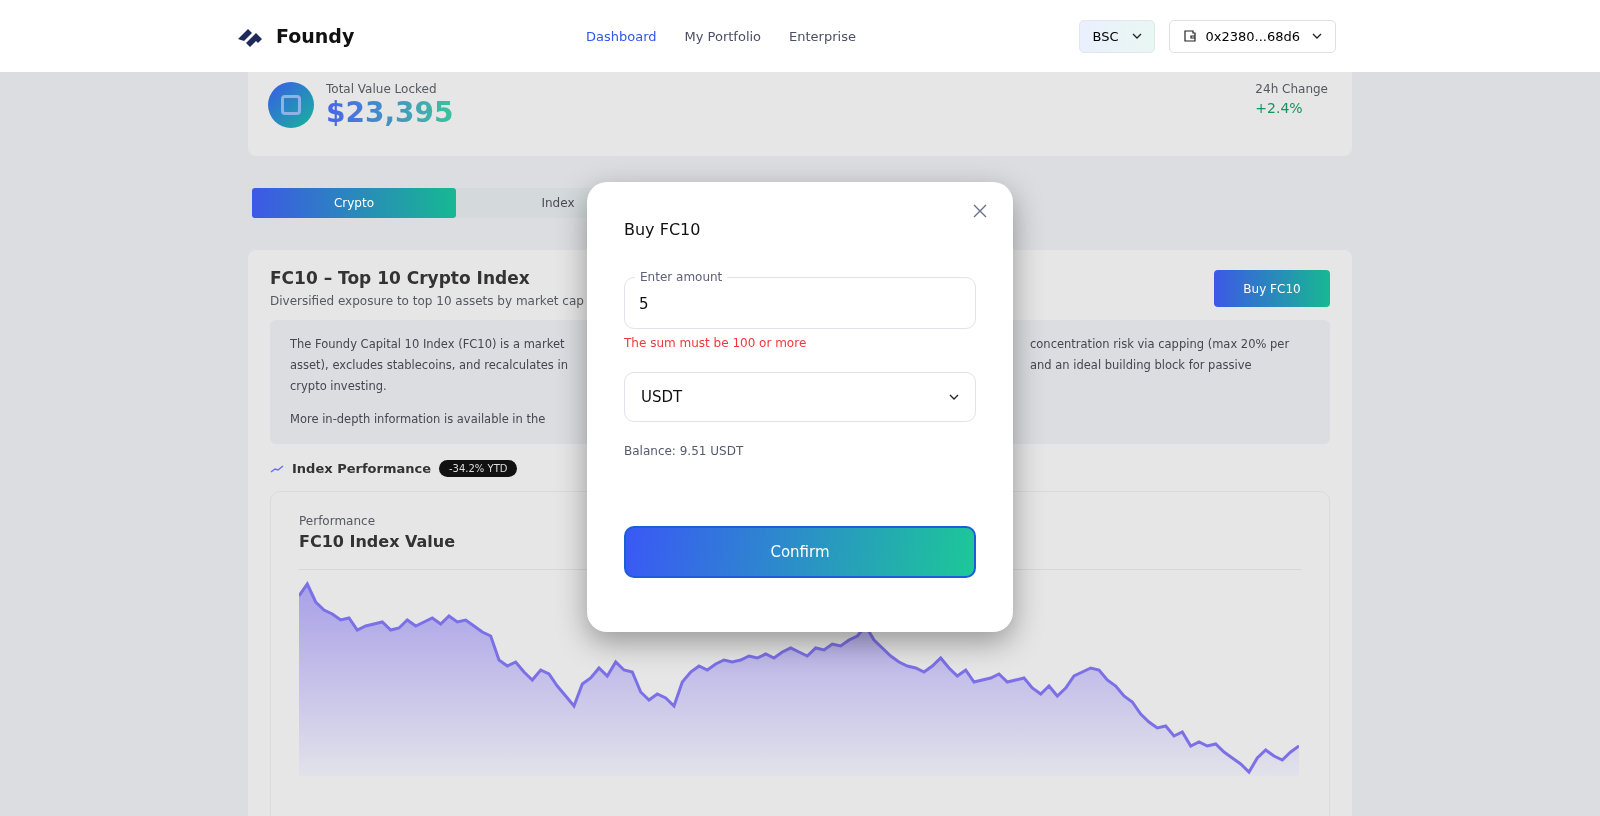 This screenshot has height=816, width=1600. Describe the element at coordinates (361, 468) in the screenshot. I see `section-label: Index Performance` at that location.